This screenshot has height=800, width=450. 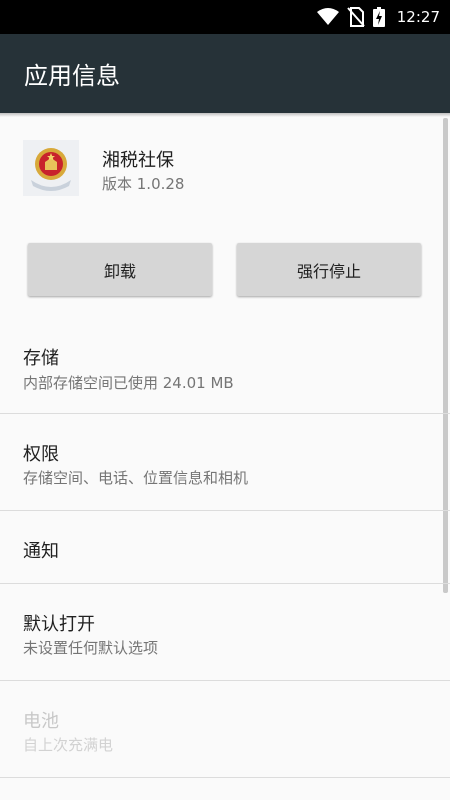 What do you see at coordinates (356, 17) in the screenshot?
I see `no-sim-icon` at bounding box center [356, 17].